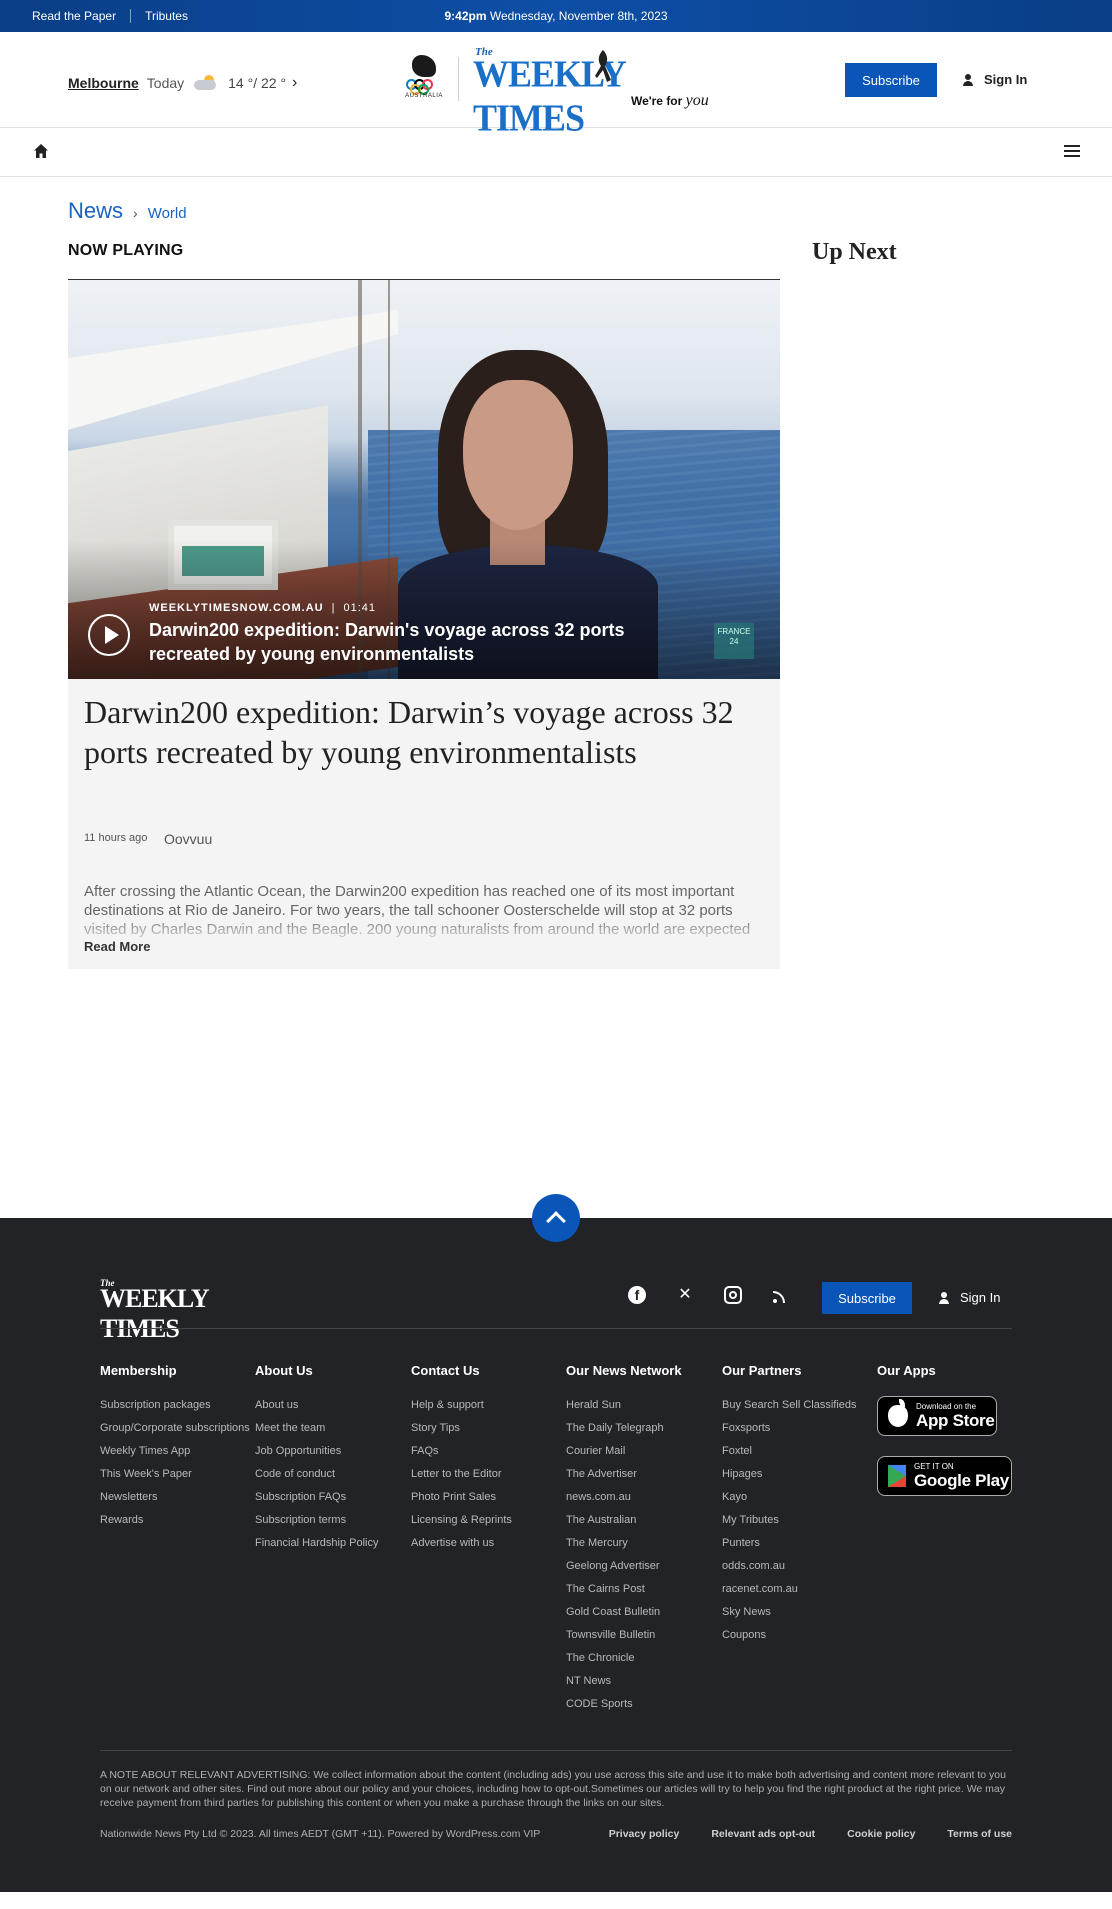  Describe the element at coordinates (789, 1497) in the screenshot. I see `footer-link: Kayo` at that location.